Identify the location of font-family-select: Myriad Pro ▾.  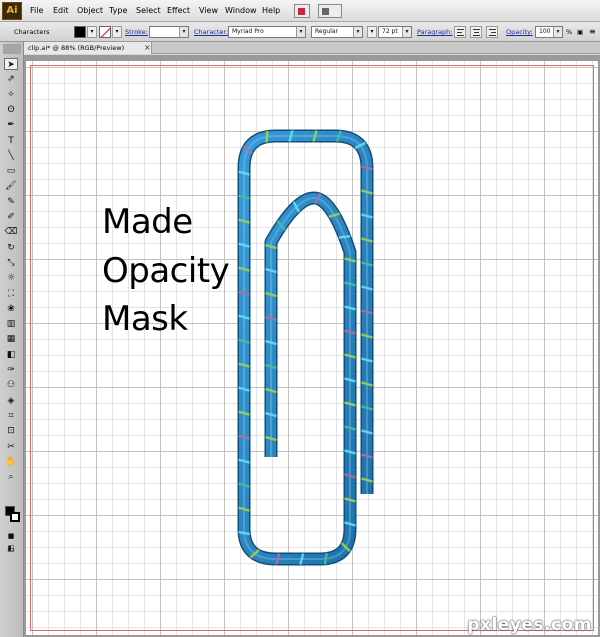
(267, 32).